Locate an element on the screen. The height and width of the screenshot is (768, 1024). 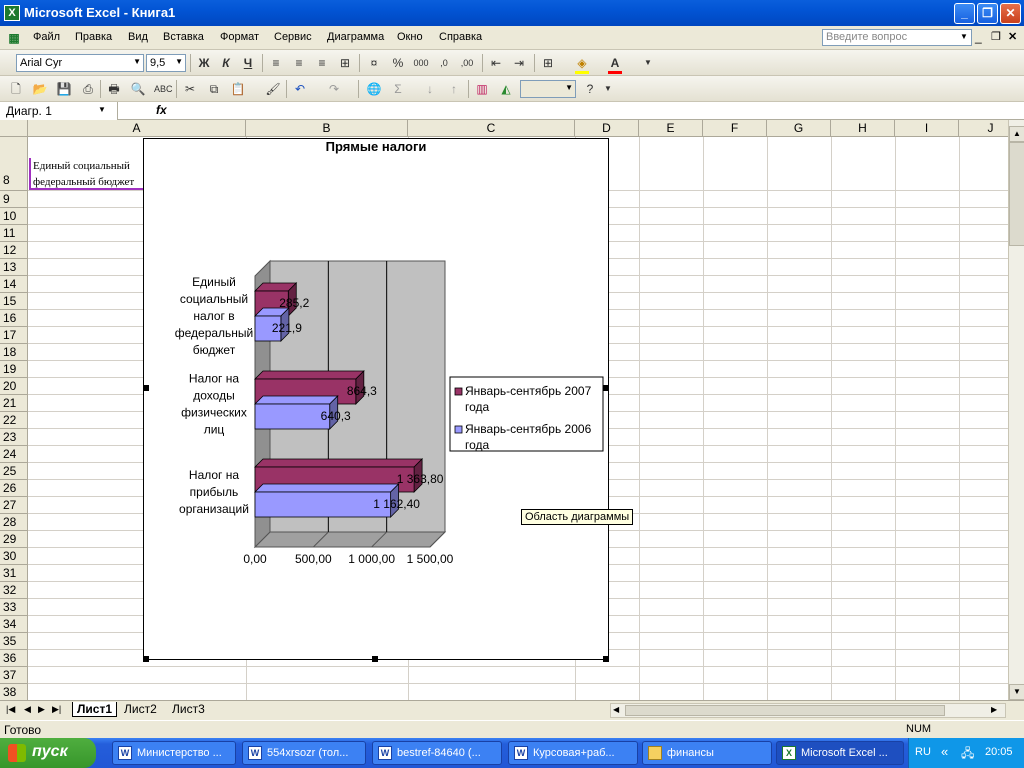
column-header: G is located at coordinates (799, 128).